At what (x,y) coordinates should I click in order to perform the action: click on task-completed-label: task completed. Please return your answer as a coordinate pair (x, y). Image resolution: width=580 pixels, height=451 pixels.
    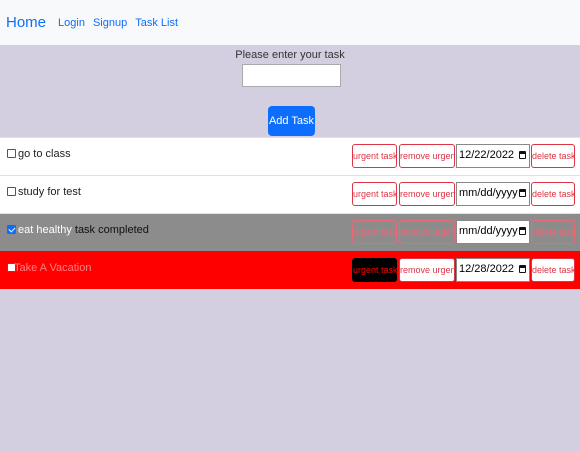
    Looking at the image, I should click on (110, 230).